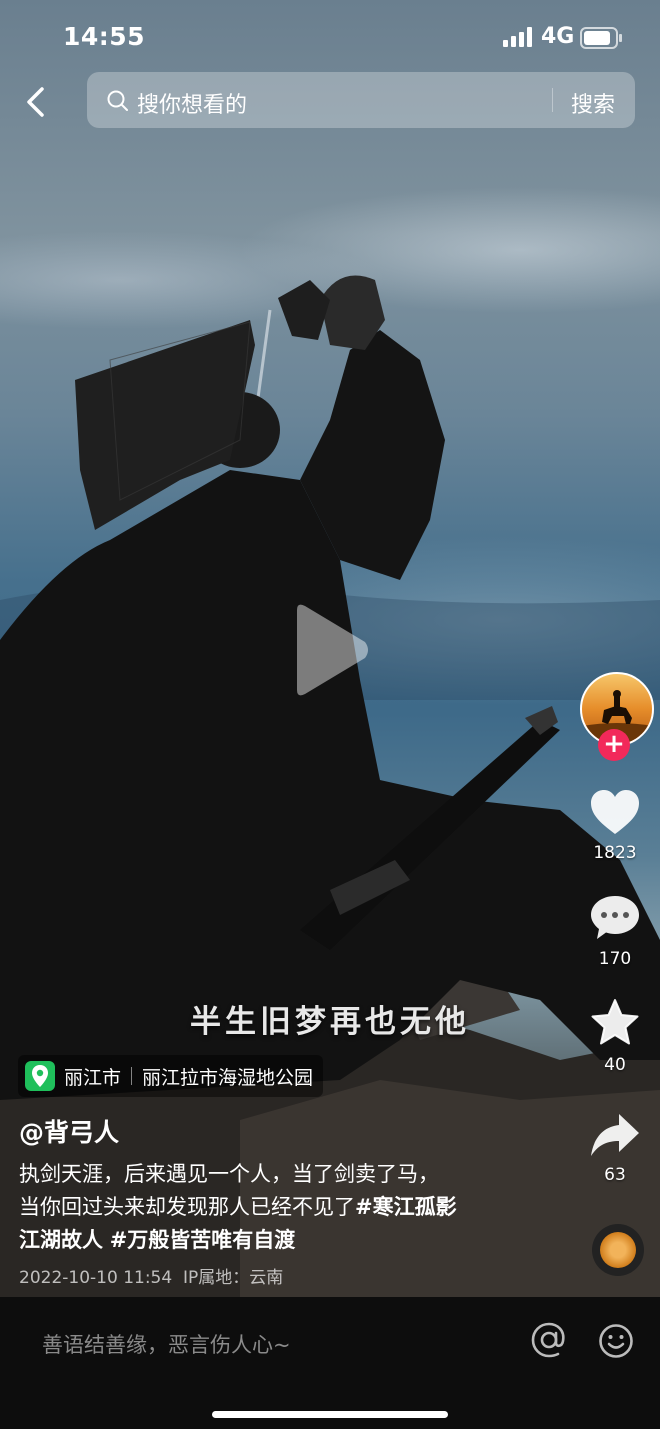  I want to click on share-count: 63, so click(615, 1175).